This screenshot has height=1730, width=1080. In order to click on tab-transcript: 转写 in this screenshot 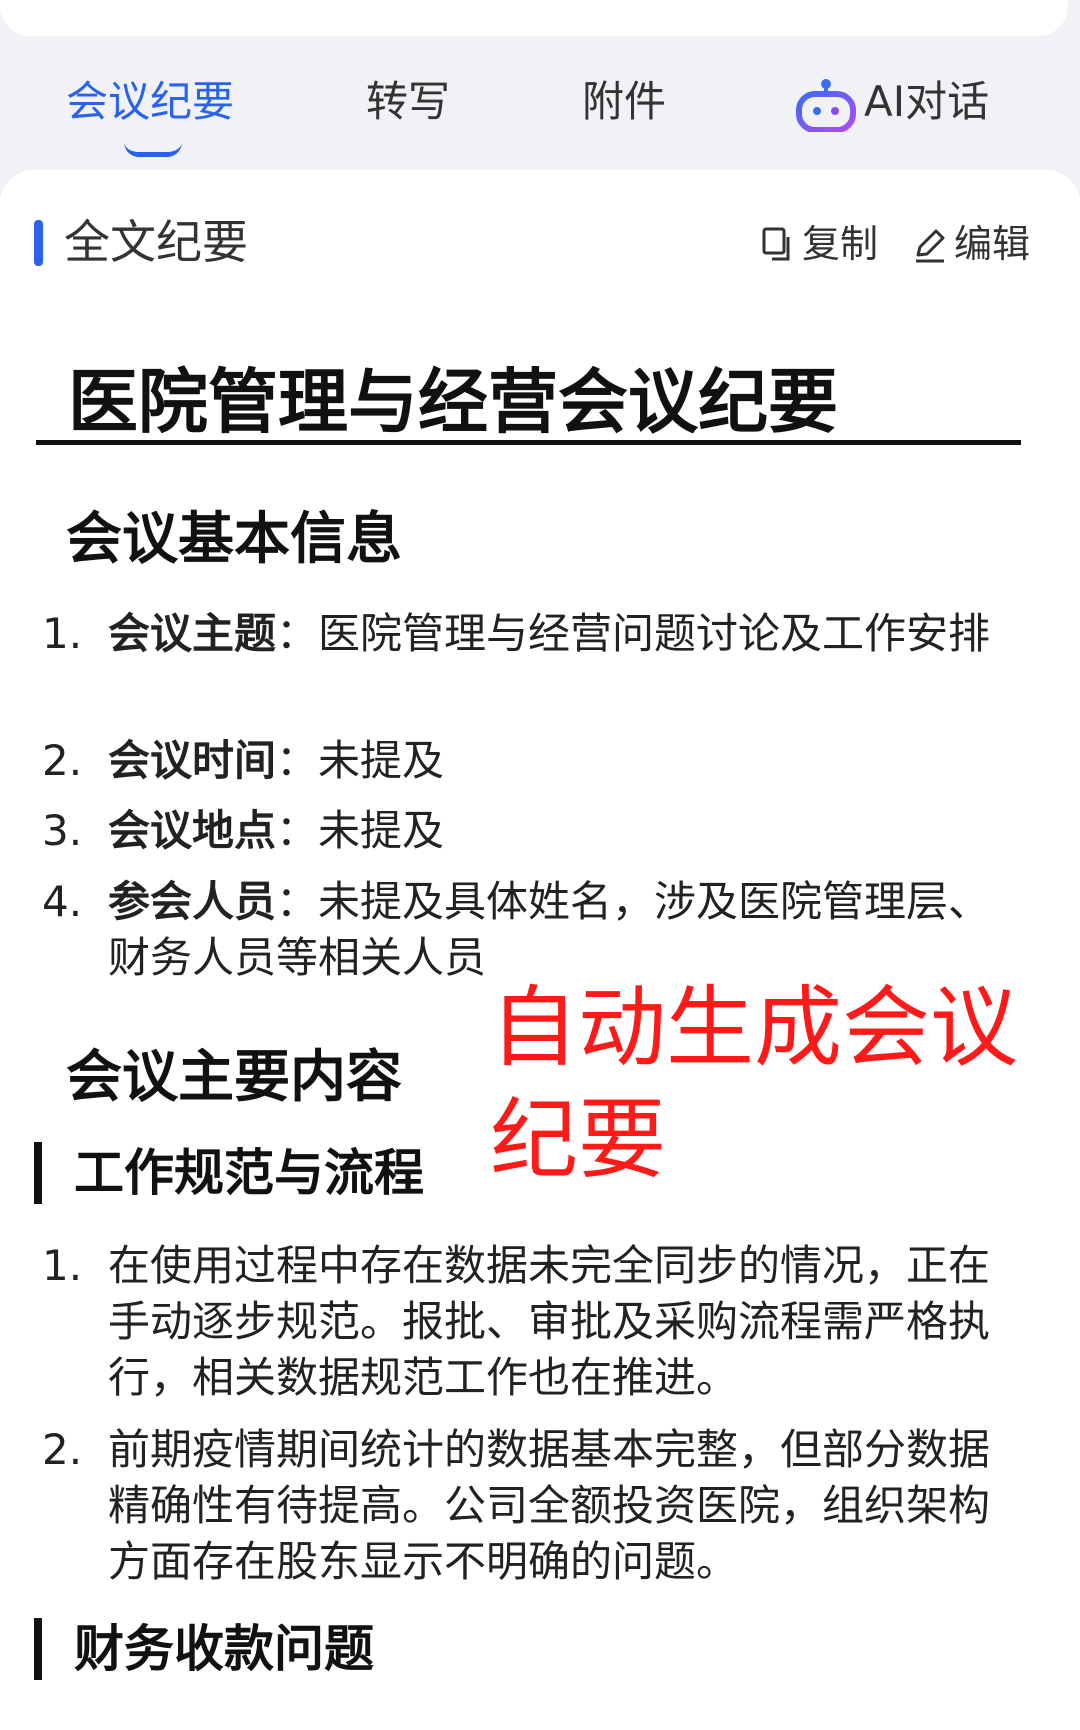, I will do `click(408, 102)`.